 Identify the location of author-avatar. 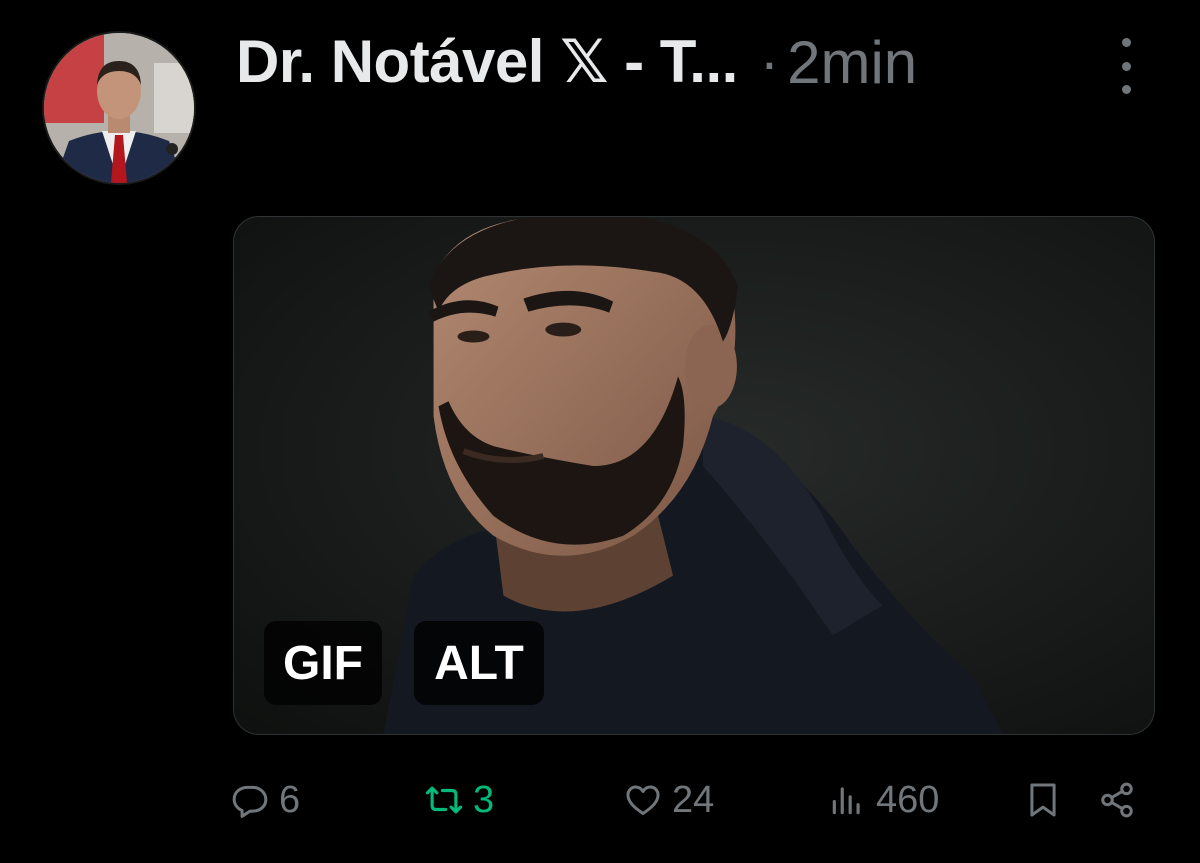
(119, 108).